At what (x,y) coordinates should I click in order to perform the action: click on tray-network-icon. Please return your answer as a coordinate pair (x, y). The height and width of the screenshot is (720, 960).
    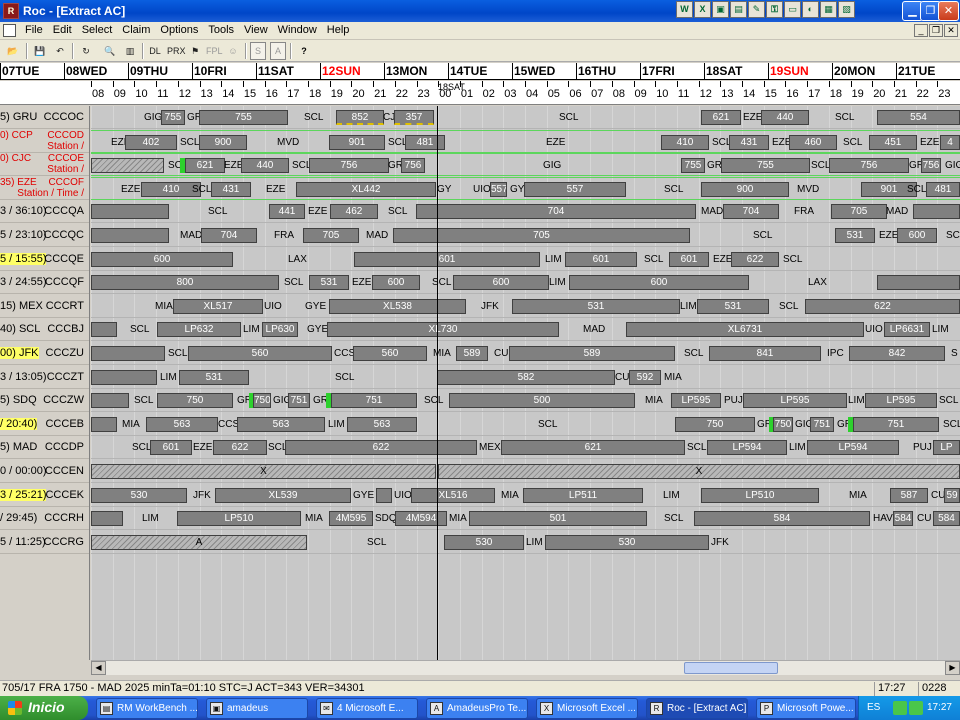
    Looking at the image, I should click on (916, 708).